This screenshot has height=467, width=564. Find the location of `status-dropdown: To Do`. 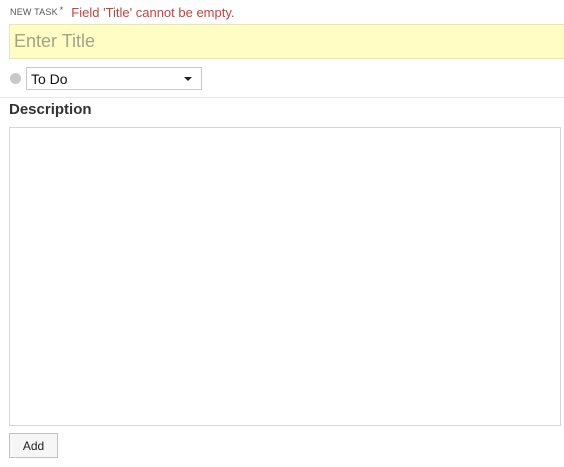

status-dropdown: To Do is located at coordinates (114, 78).